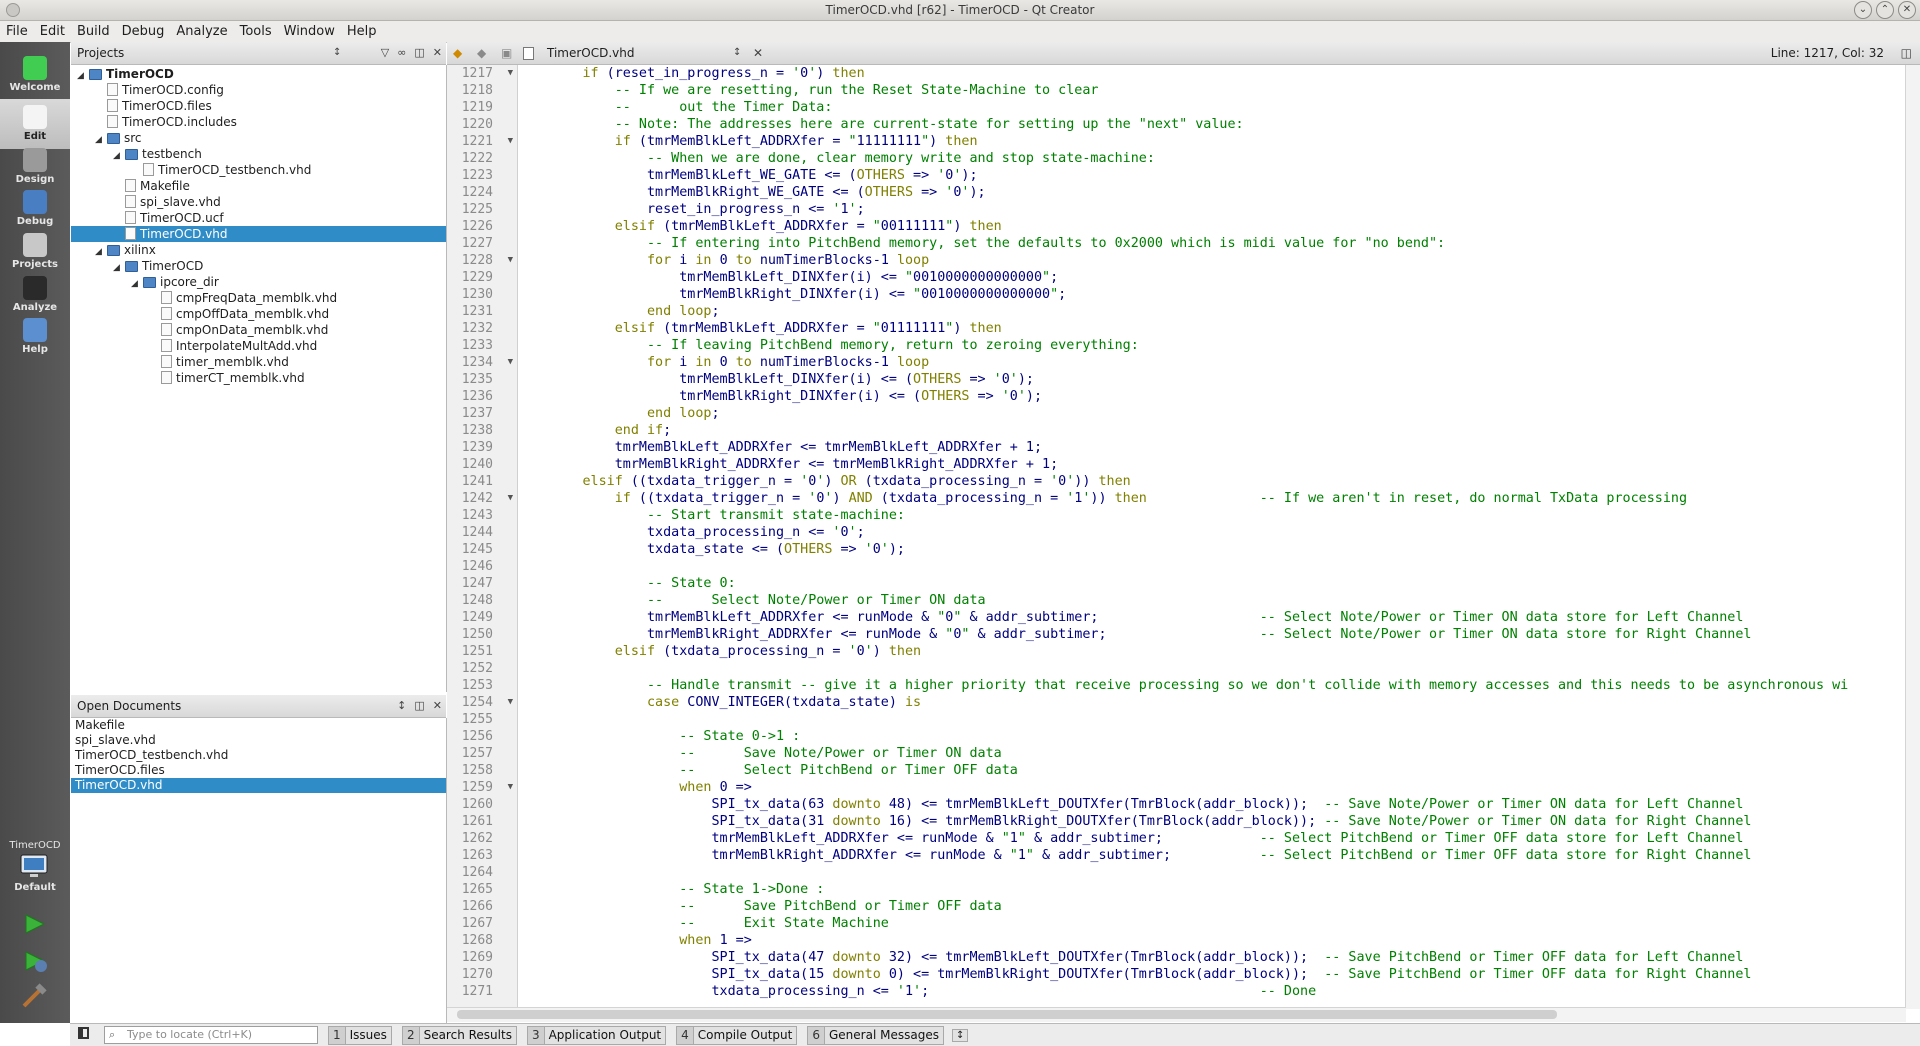 The height and width of the screenshot is (1046, 1920). What do you see at coordinates (596, 1035) in the screenshot?
I see `output-pane-button: 3 Application Output` at bounding box center [596, 1035].